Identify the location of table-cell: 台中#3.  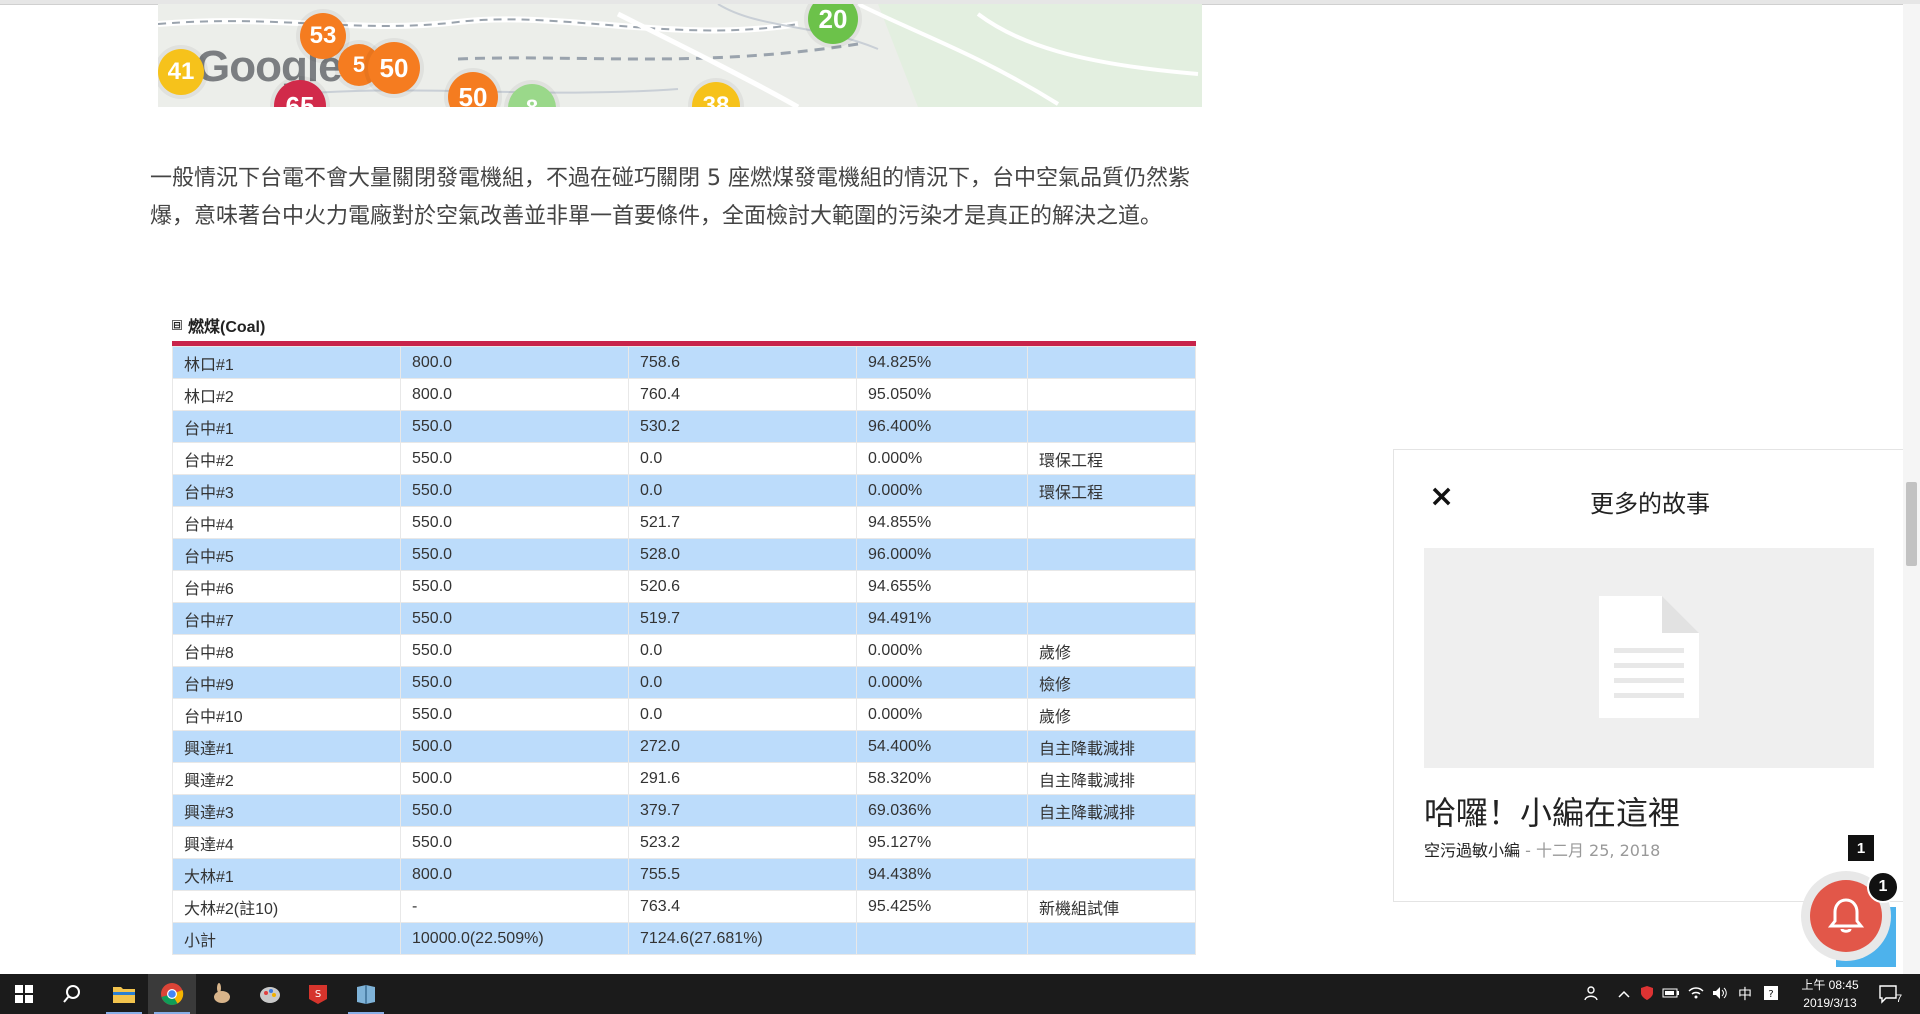
(286, 490).